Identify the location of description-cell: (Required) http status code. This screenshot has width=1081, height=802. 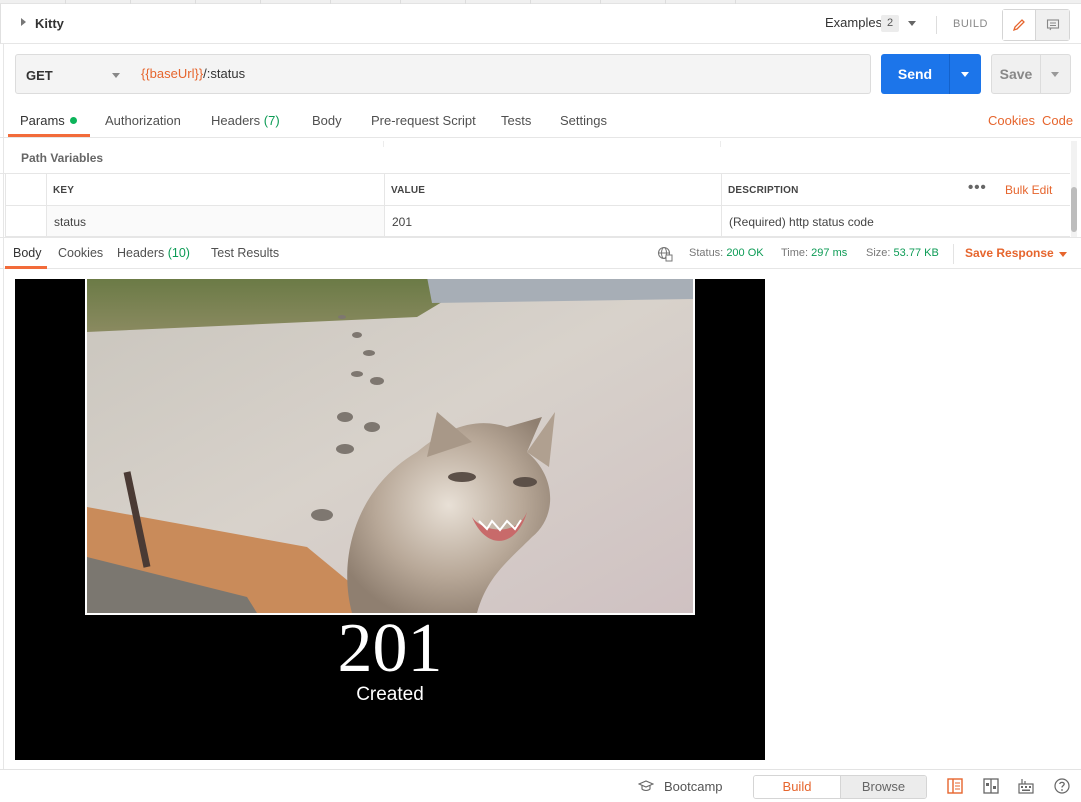
(895, 221).